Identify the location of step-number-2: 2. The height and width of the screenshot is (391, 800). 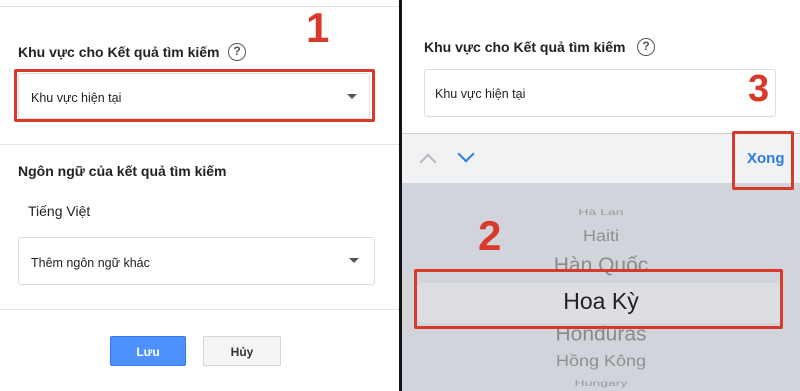
(490, 235).